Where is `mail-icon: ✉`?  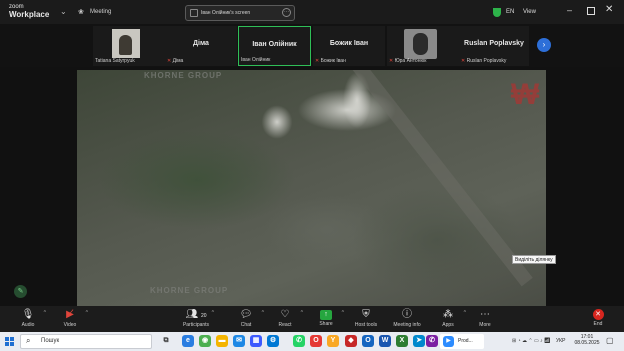
mail-icon: ✉ is located at coordinates (239, 341).